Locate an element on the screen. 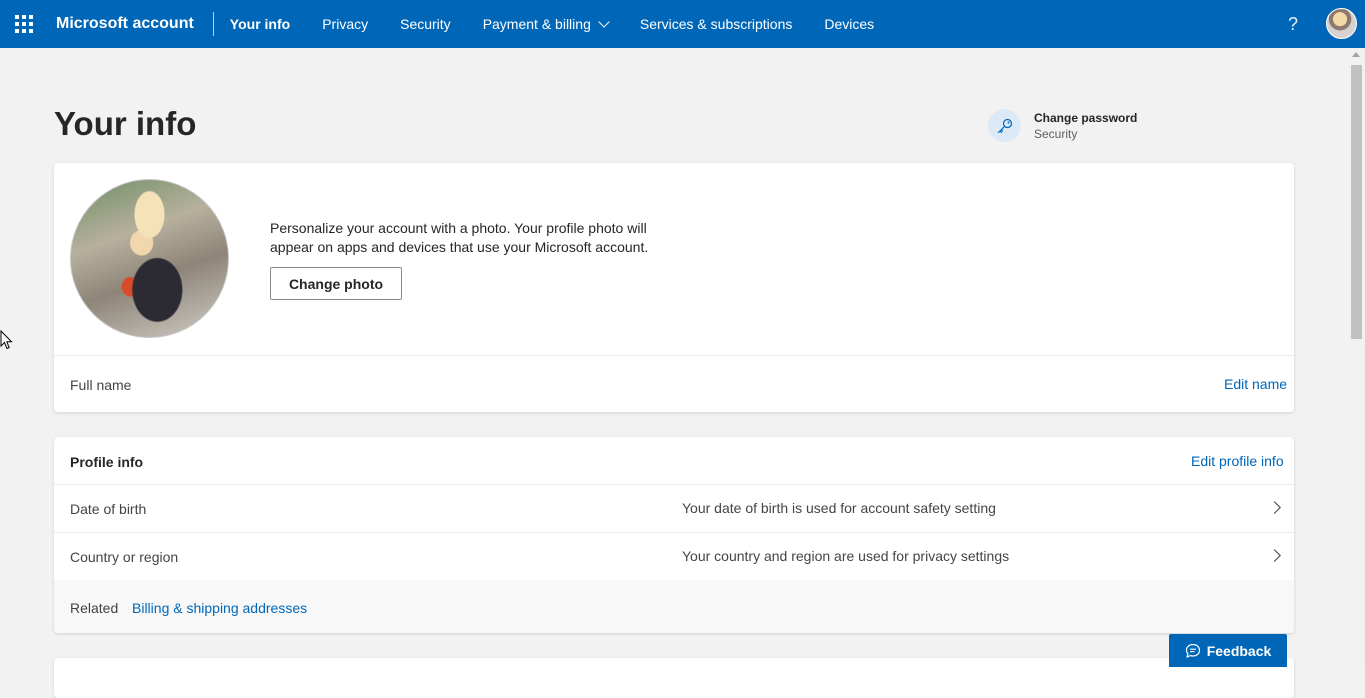  profile-photo is located at coordinates (149, 258).